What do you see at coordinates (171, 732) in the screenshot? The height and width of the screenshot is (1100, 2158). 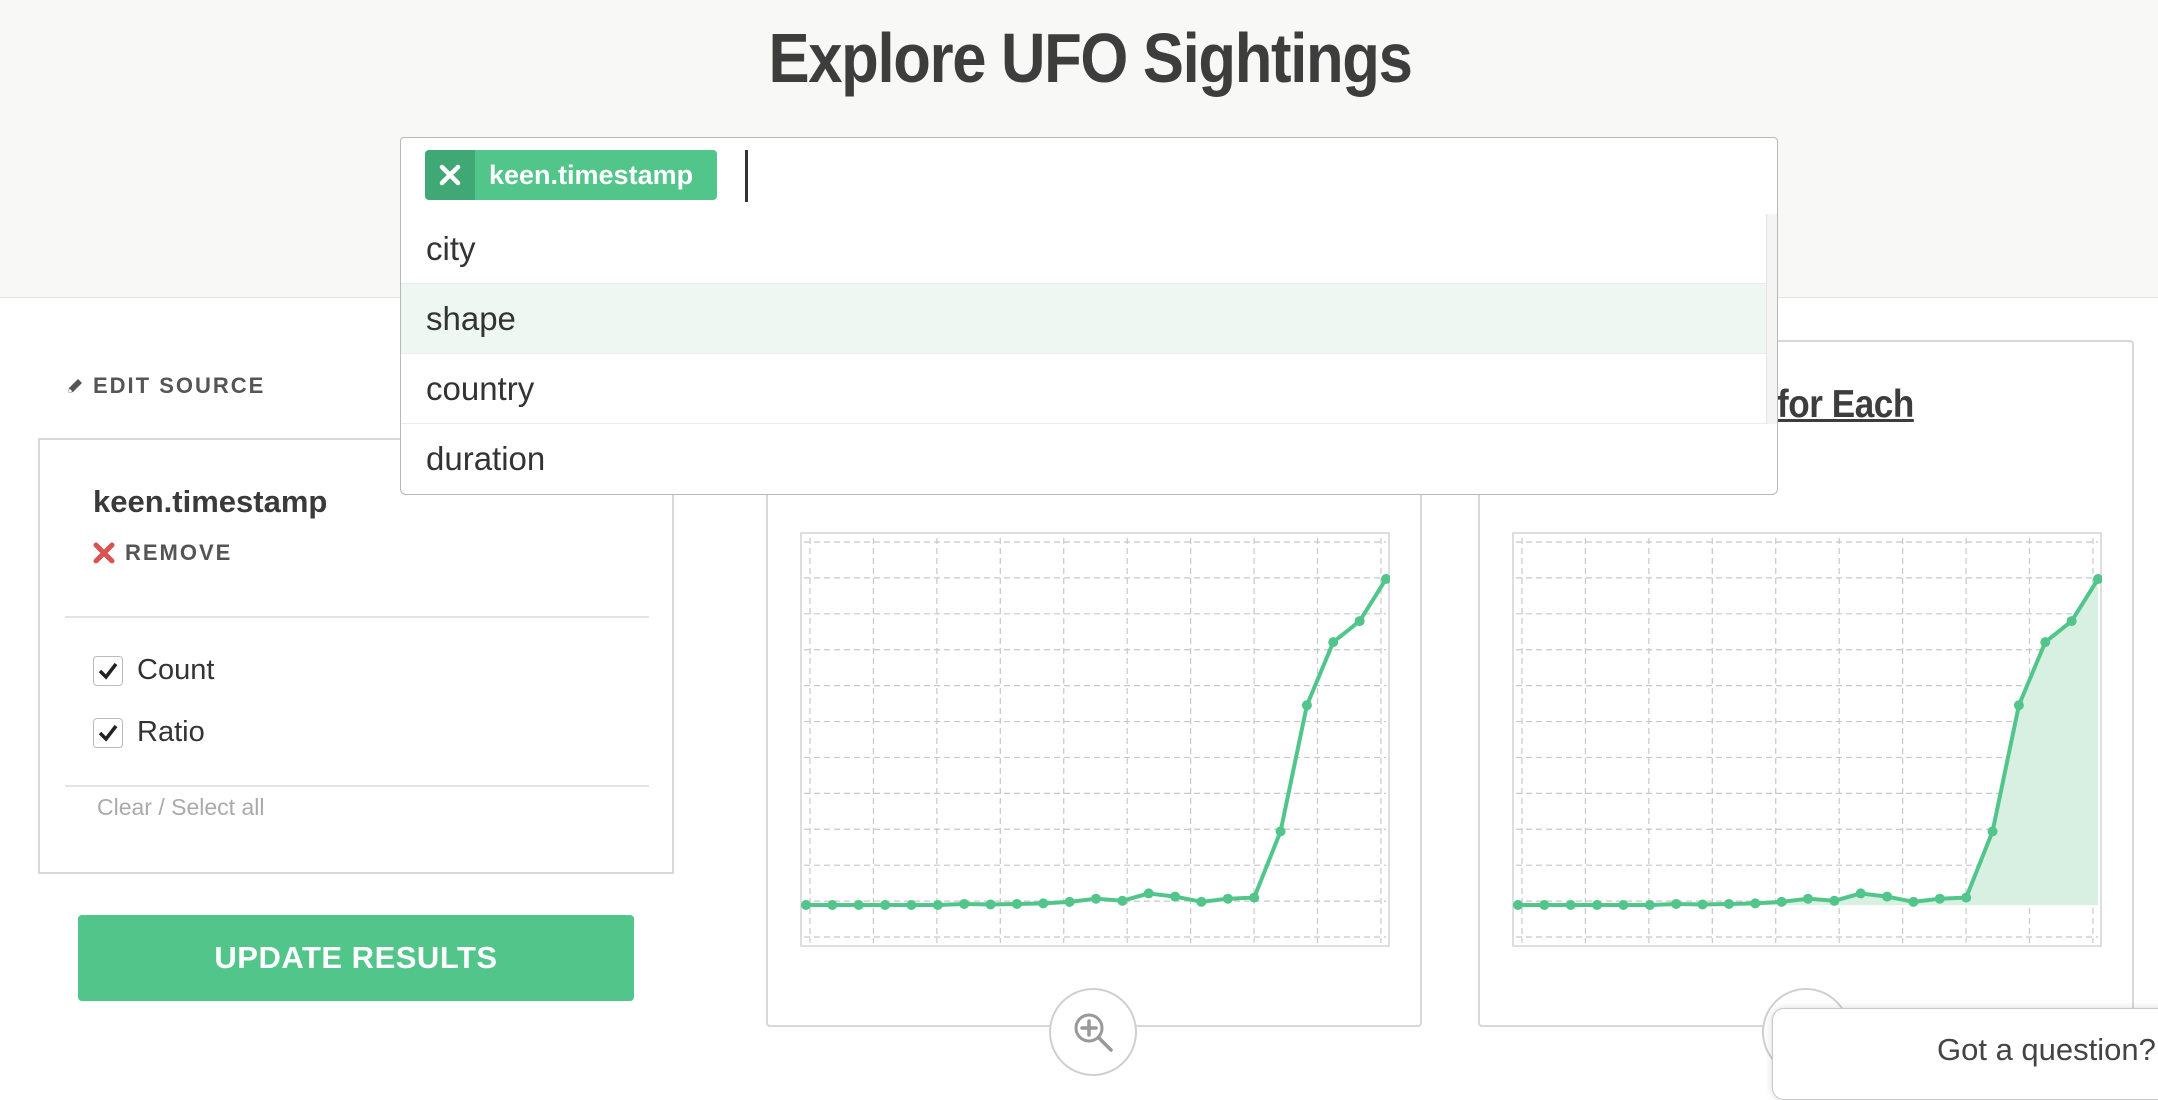 I see `metric-ratio-label: Ratio` at bounding box center [171, 732].